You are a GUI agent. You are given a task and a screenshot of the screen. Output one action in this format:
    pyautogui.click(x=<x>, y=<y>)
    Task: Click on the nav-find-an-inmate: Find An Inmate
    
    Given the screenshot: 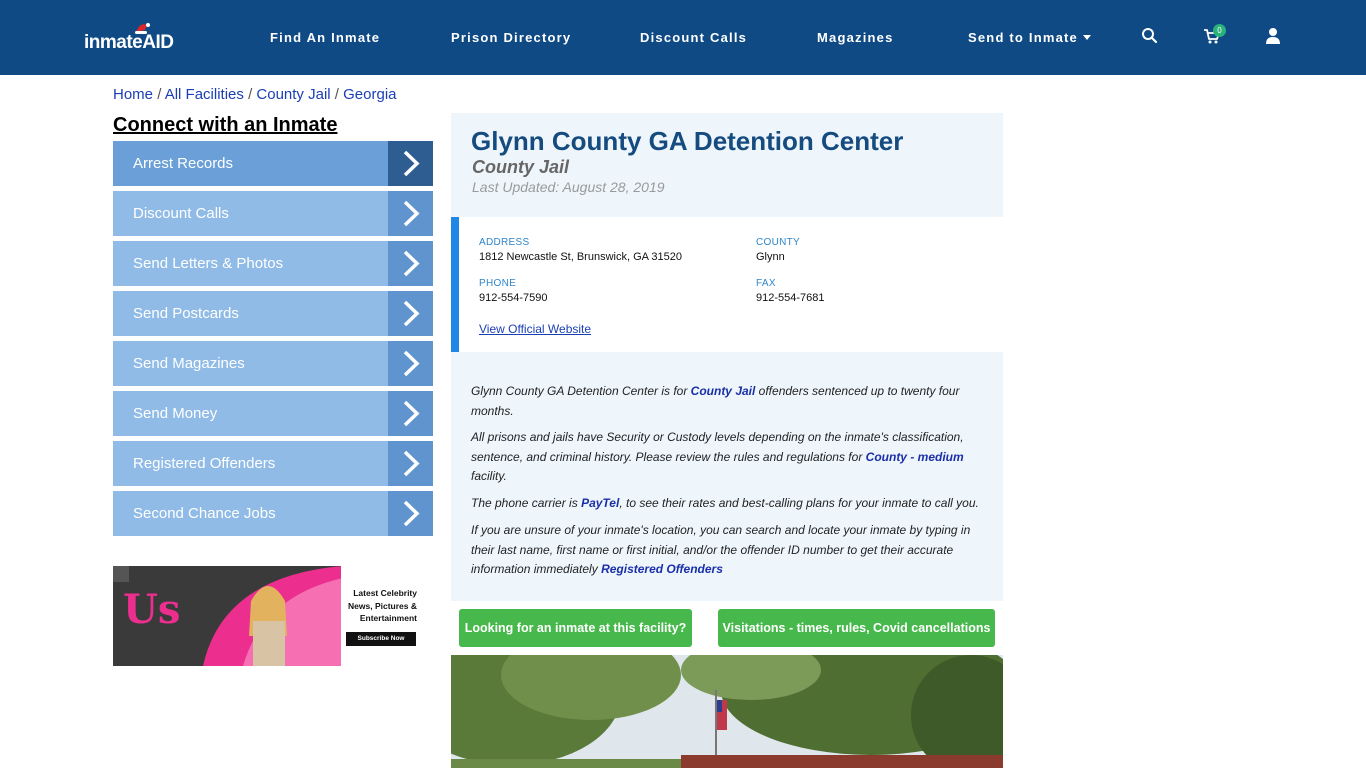 What is the action you would take?
    pyautogui.click(x=325, y=37)
    